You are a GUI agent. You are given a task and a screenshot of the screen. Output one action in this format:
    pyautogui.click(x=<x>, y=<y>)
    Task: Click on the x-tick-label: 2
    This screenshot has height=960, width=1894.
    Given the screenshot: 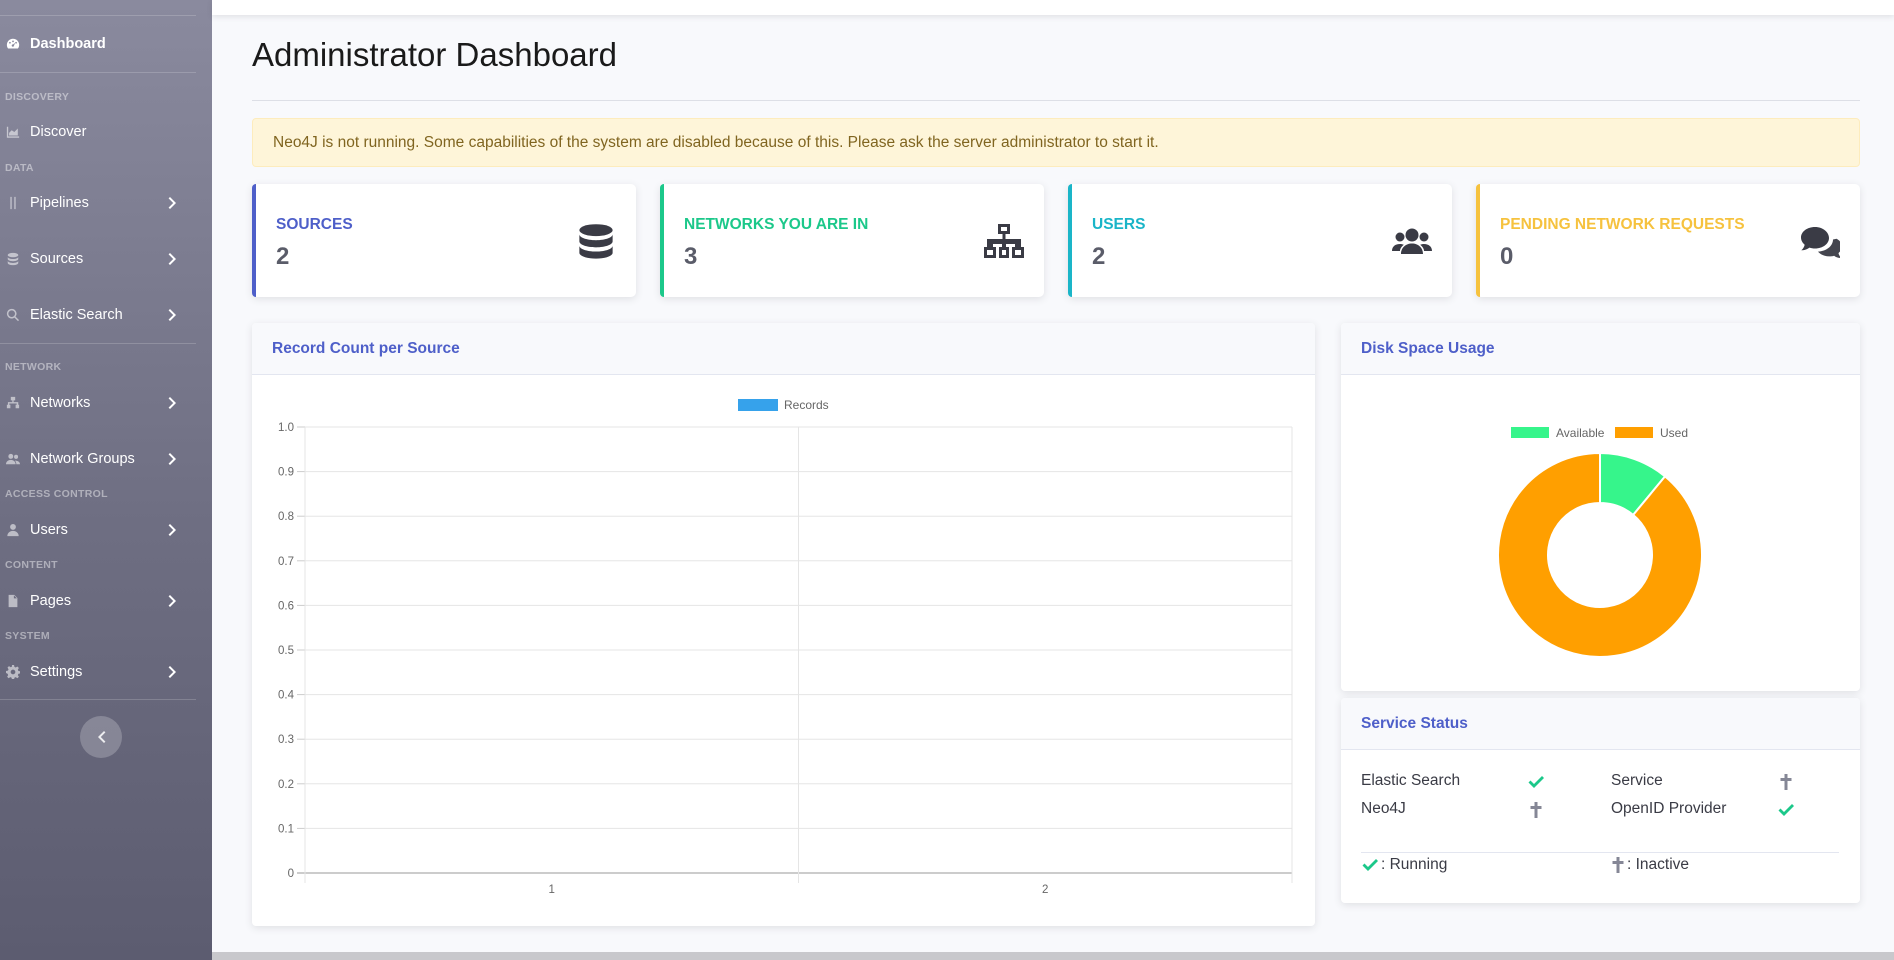 What is the action you would take?
    pyautogui.click(x=1045, y=890)
    